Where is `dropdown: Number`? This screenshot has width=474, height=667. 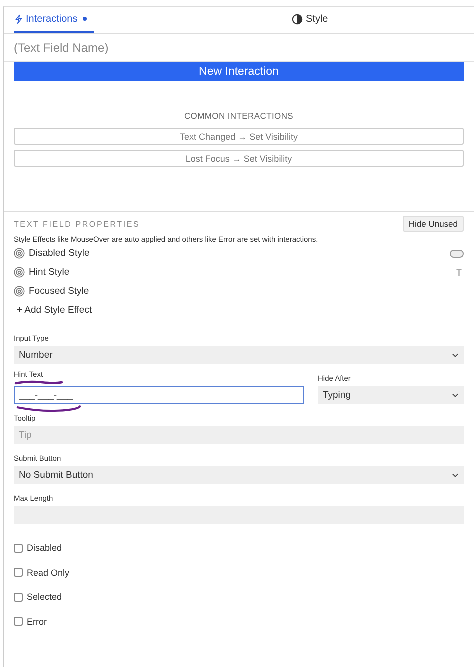 dropdown: Number is located at coordinates (239, 355).